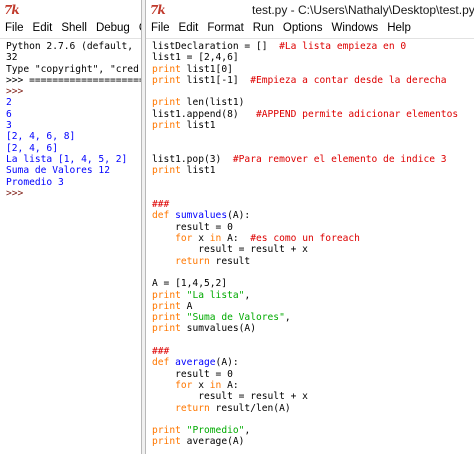 This screenshot has height=454, width=474. What do you see at coordinates (41, 137) in the screenshot?
I see `shell-line: [2, 4, 6, 8]` at bounding box center [41, 137].